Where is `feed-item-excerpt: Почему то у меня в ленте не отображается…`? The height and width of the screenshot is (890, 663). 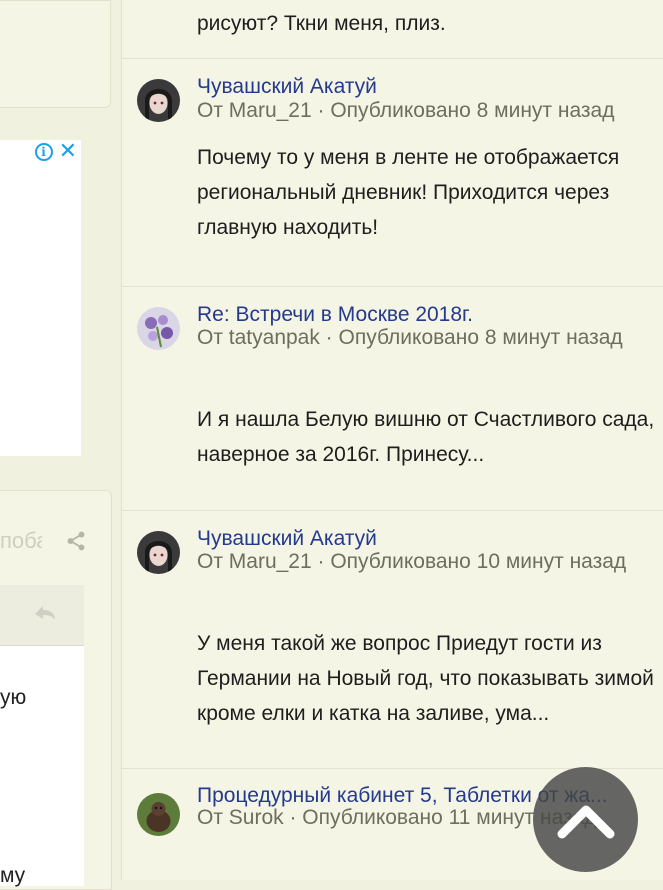
feed-item-excerpt: Почему то у меня в ленте не отображается… is located at coordinates (408, 192).